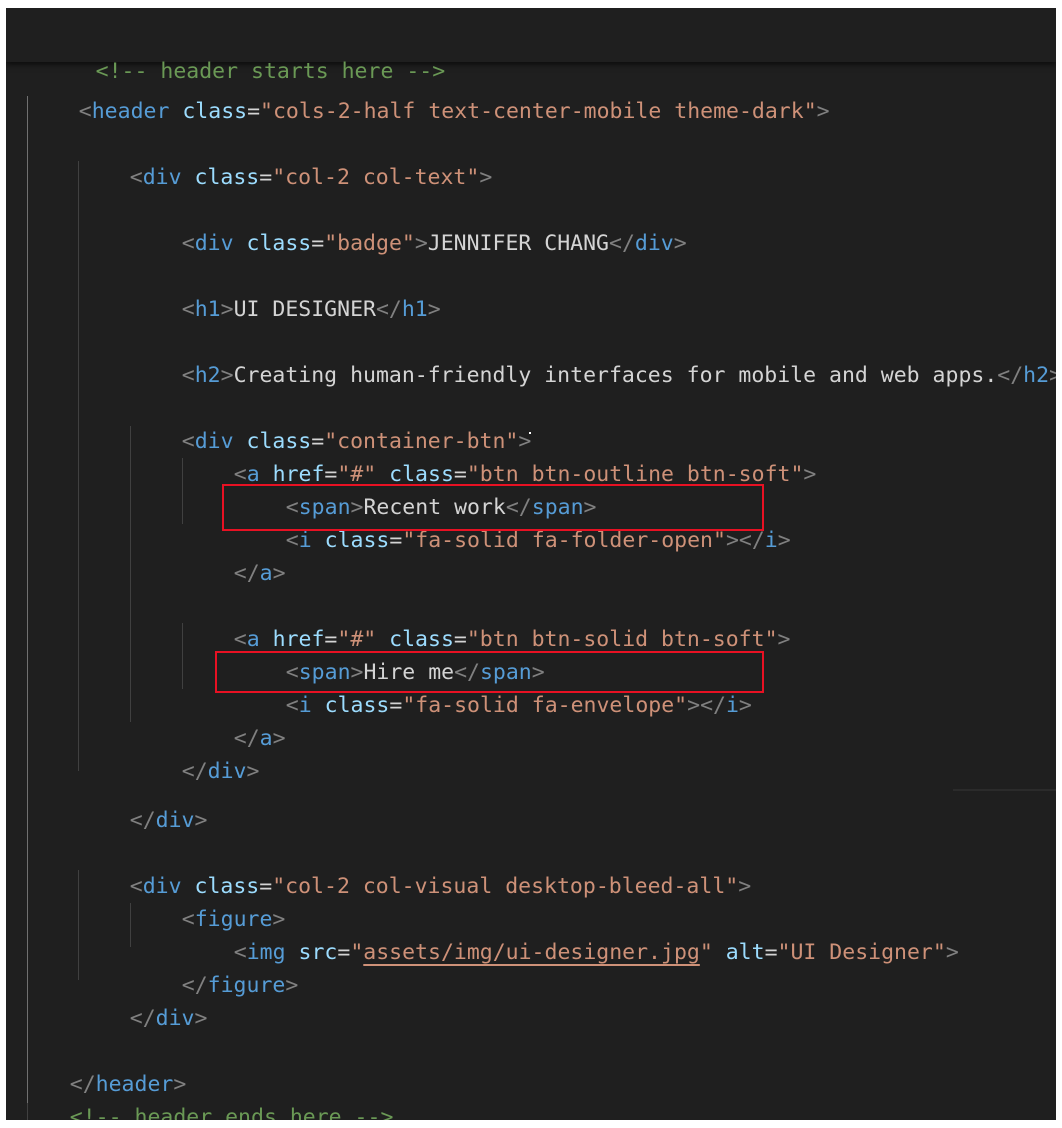 Image resolution: width=1062 pixels, height=1128 pixels. What do you see at coordinates (489, 672) in the screenshot?
I see `highlight-box-envelope` at bounding box center [489, 672].